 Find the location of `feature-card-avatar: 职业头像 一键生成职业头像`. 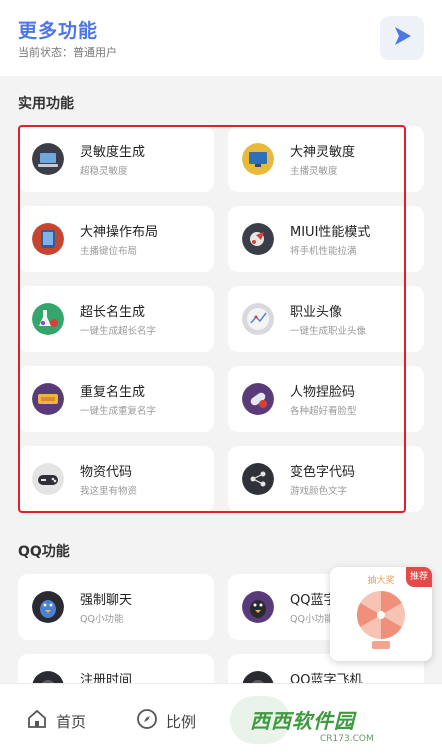

feature-card-avatar: 职业头像 一键生成职业头像 is located at coordinates (326, 319).